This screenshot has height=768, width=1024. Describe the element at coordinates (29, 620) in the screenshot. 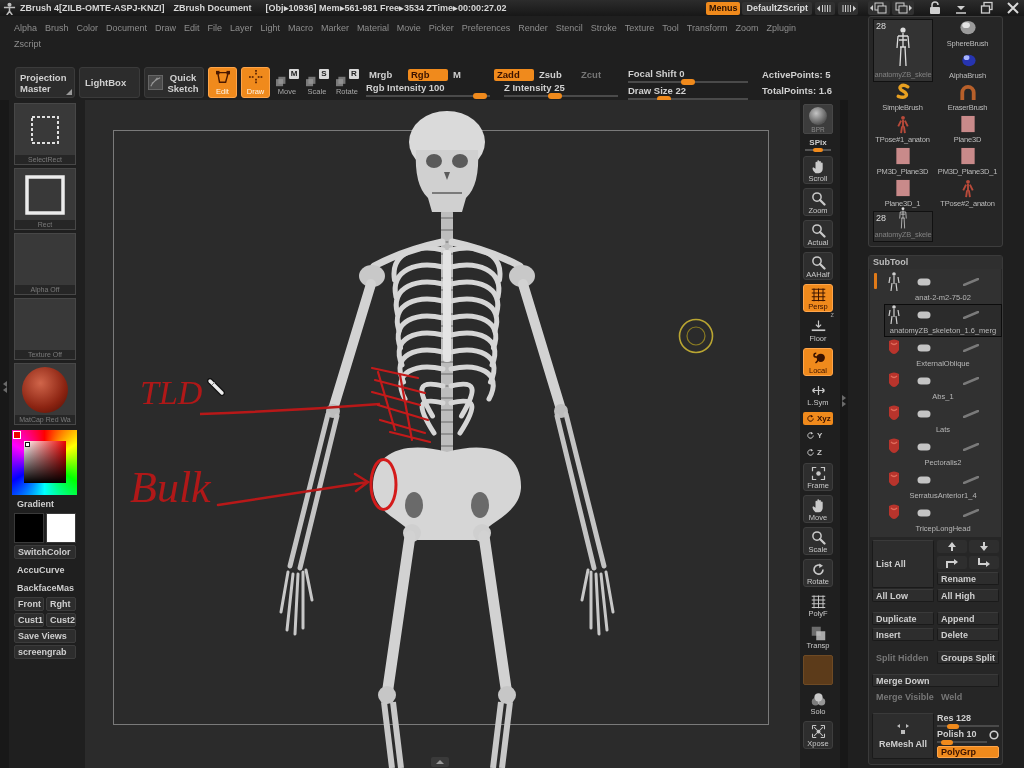

I see `shelf-button: Cust1` at that location.